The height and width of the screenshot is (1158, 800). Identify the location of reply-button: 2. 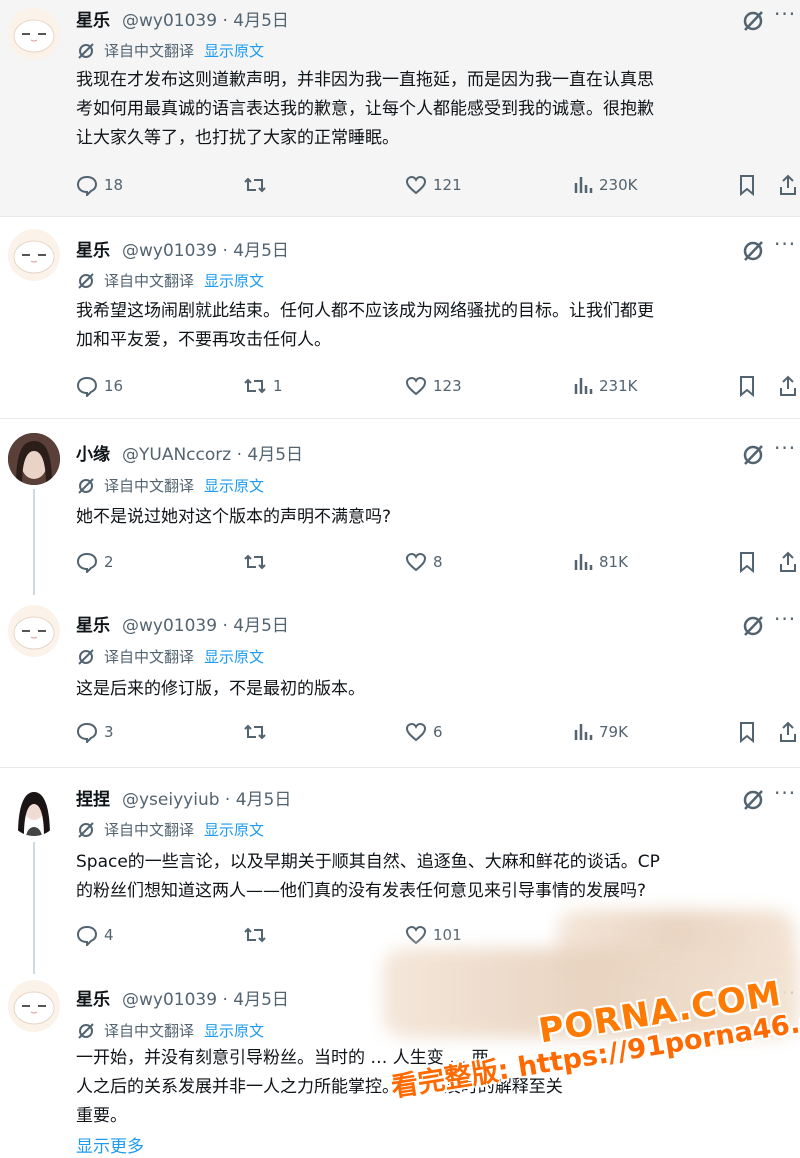
(95, 562).